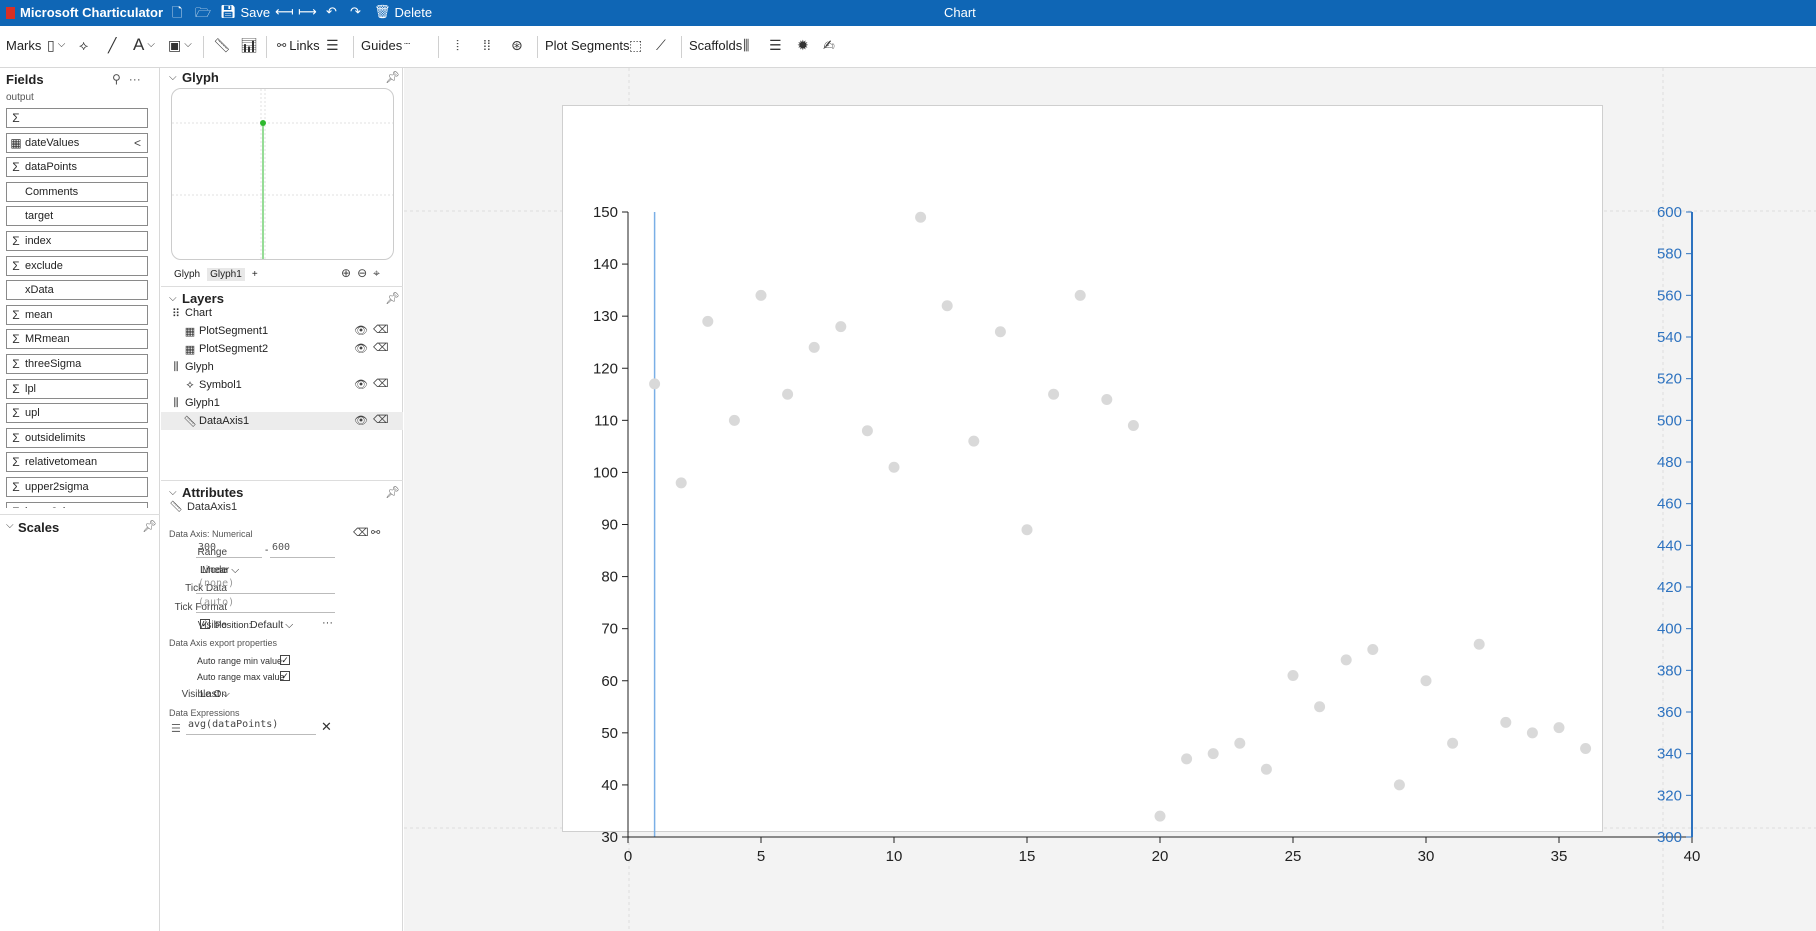 The width and height of the screenshot is (1816, 931). I want to click on field-item: Σlower2sigma, so click(77, 504).